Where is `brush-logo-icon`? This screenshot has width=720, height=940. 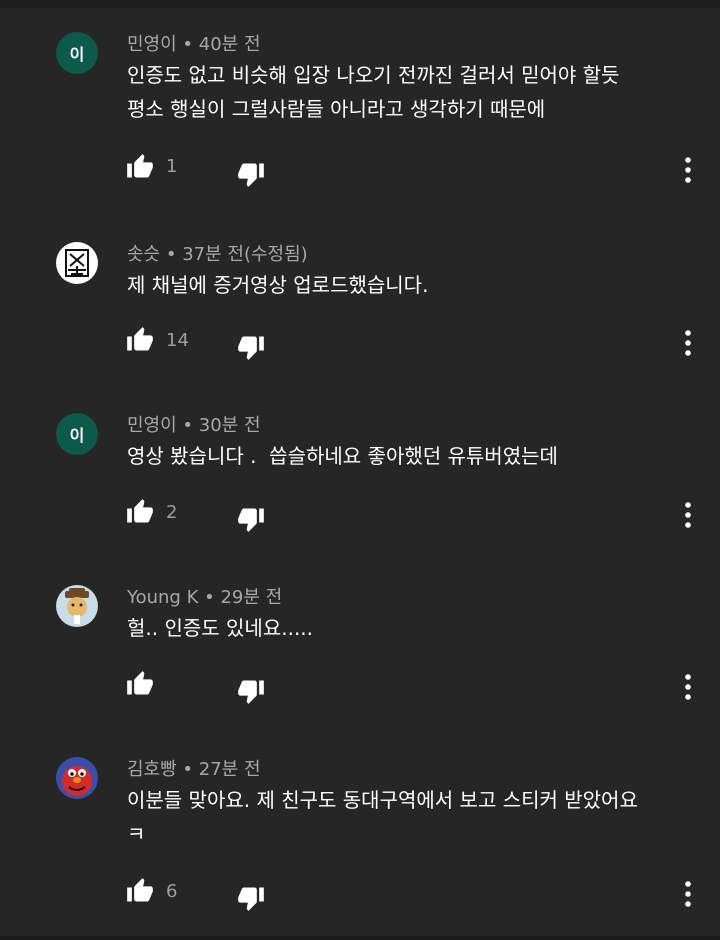
brush-logo-icon is located at coordinates (77, 263).